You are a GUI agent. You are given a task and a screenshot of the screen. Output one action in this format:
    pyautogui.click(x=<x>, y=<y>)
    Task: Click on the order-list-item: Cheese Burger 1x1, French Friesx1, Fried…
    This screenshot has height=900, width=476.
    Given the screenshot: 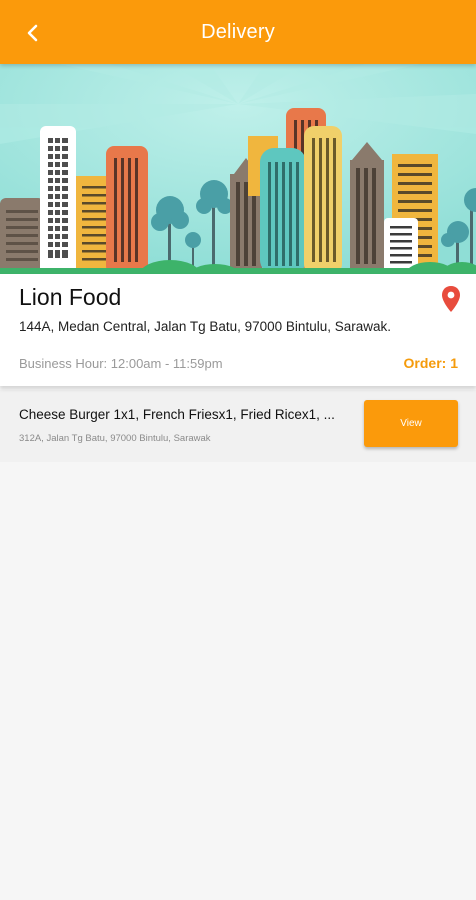 What is the action you would take?
    pyautogui.click(x=238, y=426)
    